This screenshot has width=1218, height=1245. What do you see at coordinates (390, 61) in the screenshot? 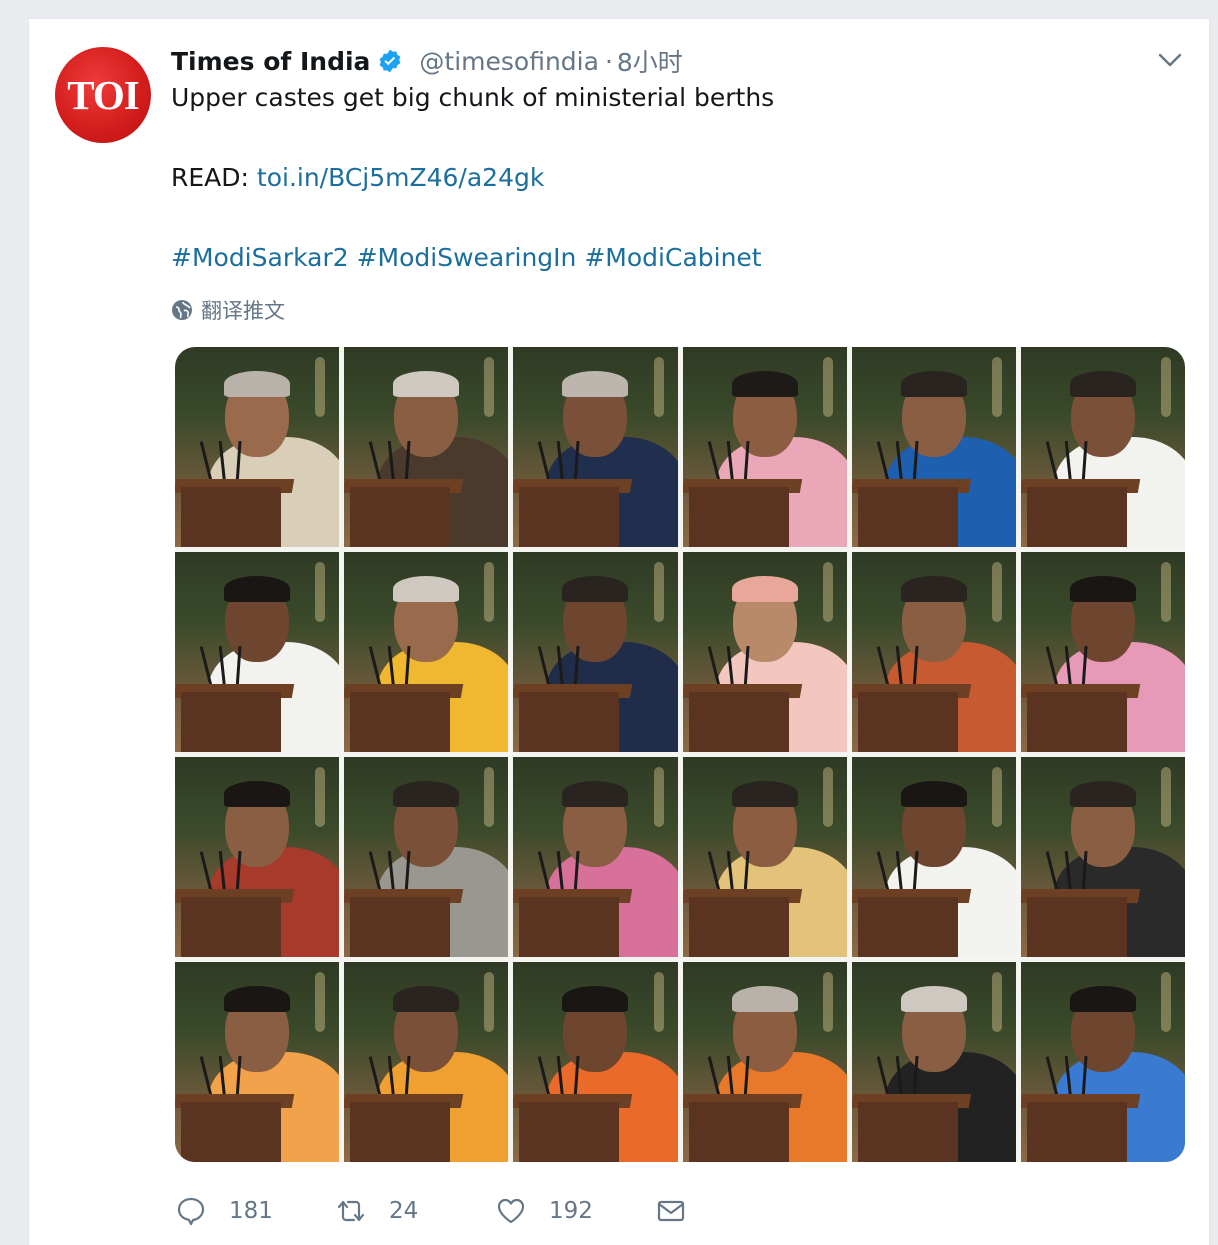
I see `verified-badge-icon` at bounding box center [390, 61].